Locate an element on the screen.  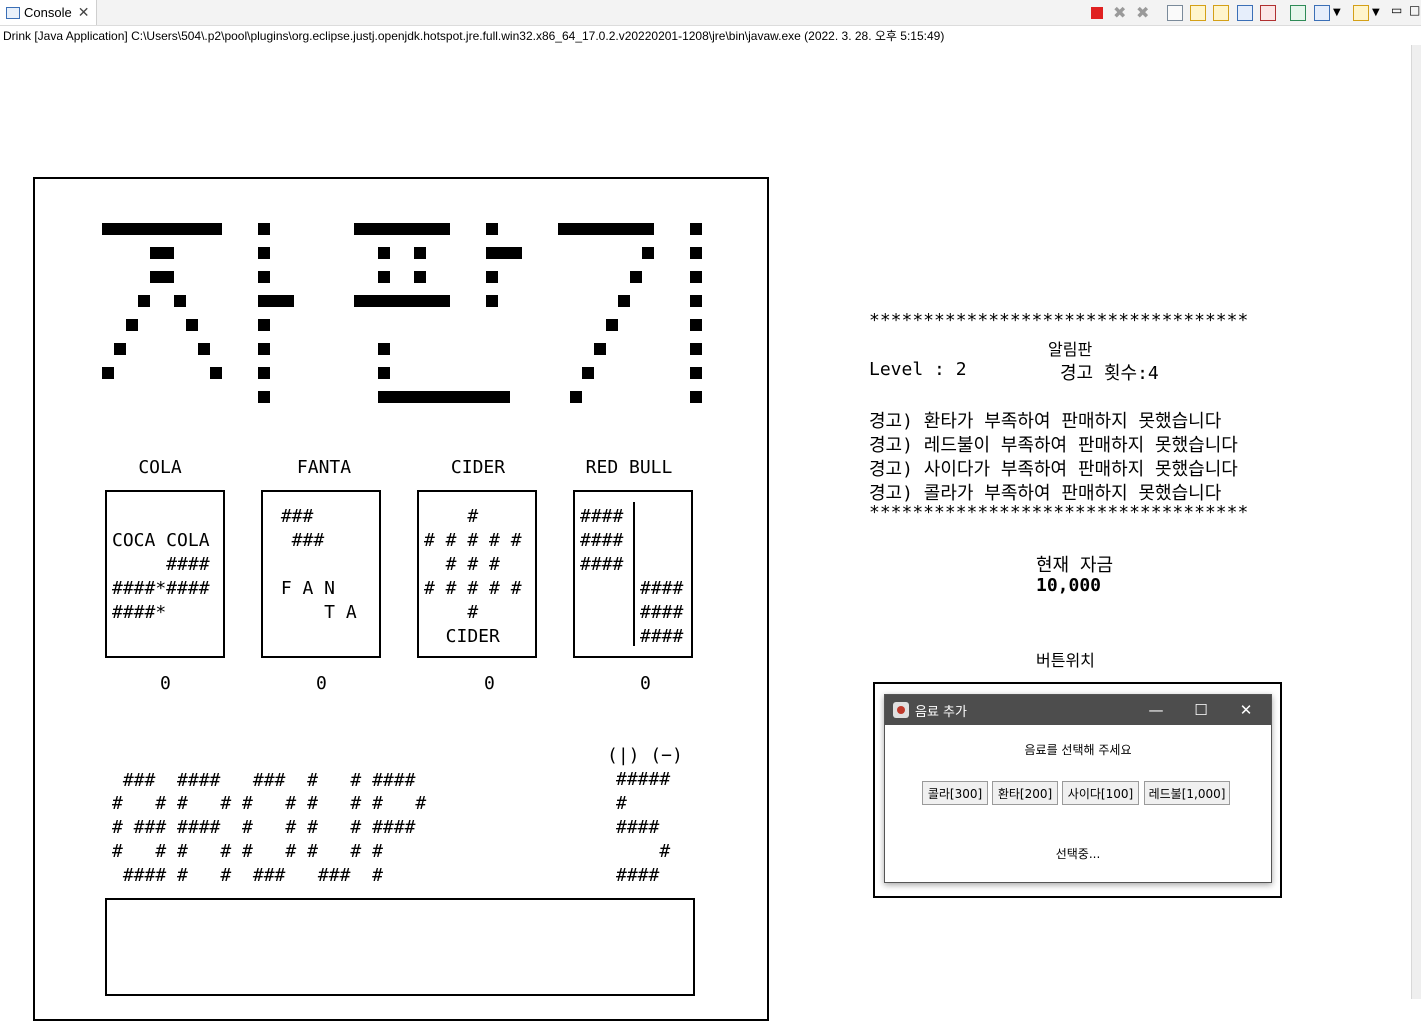
drink-name-cider: CIDER is located at coordinates (478, 467).